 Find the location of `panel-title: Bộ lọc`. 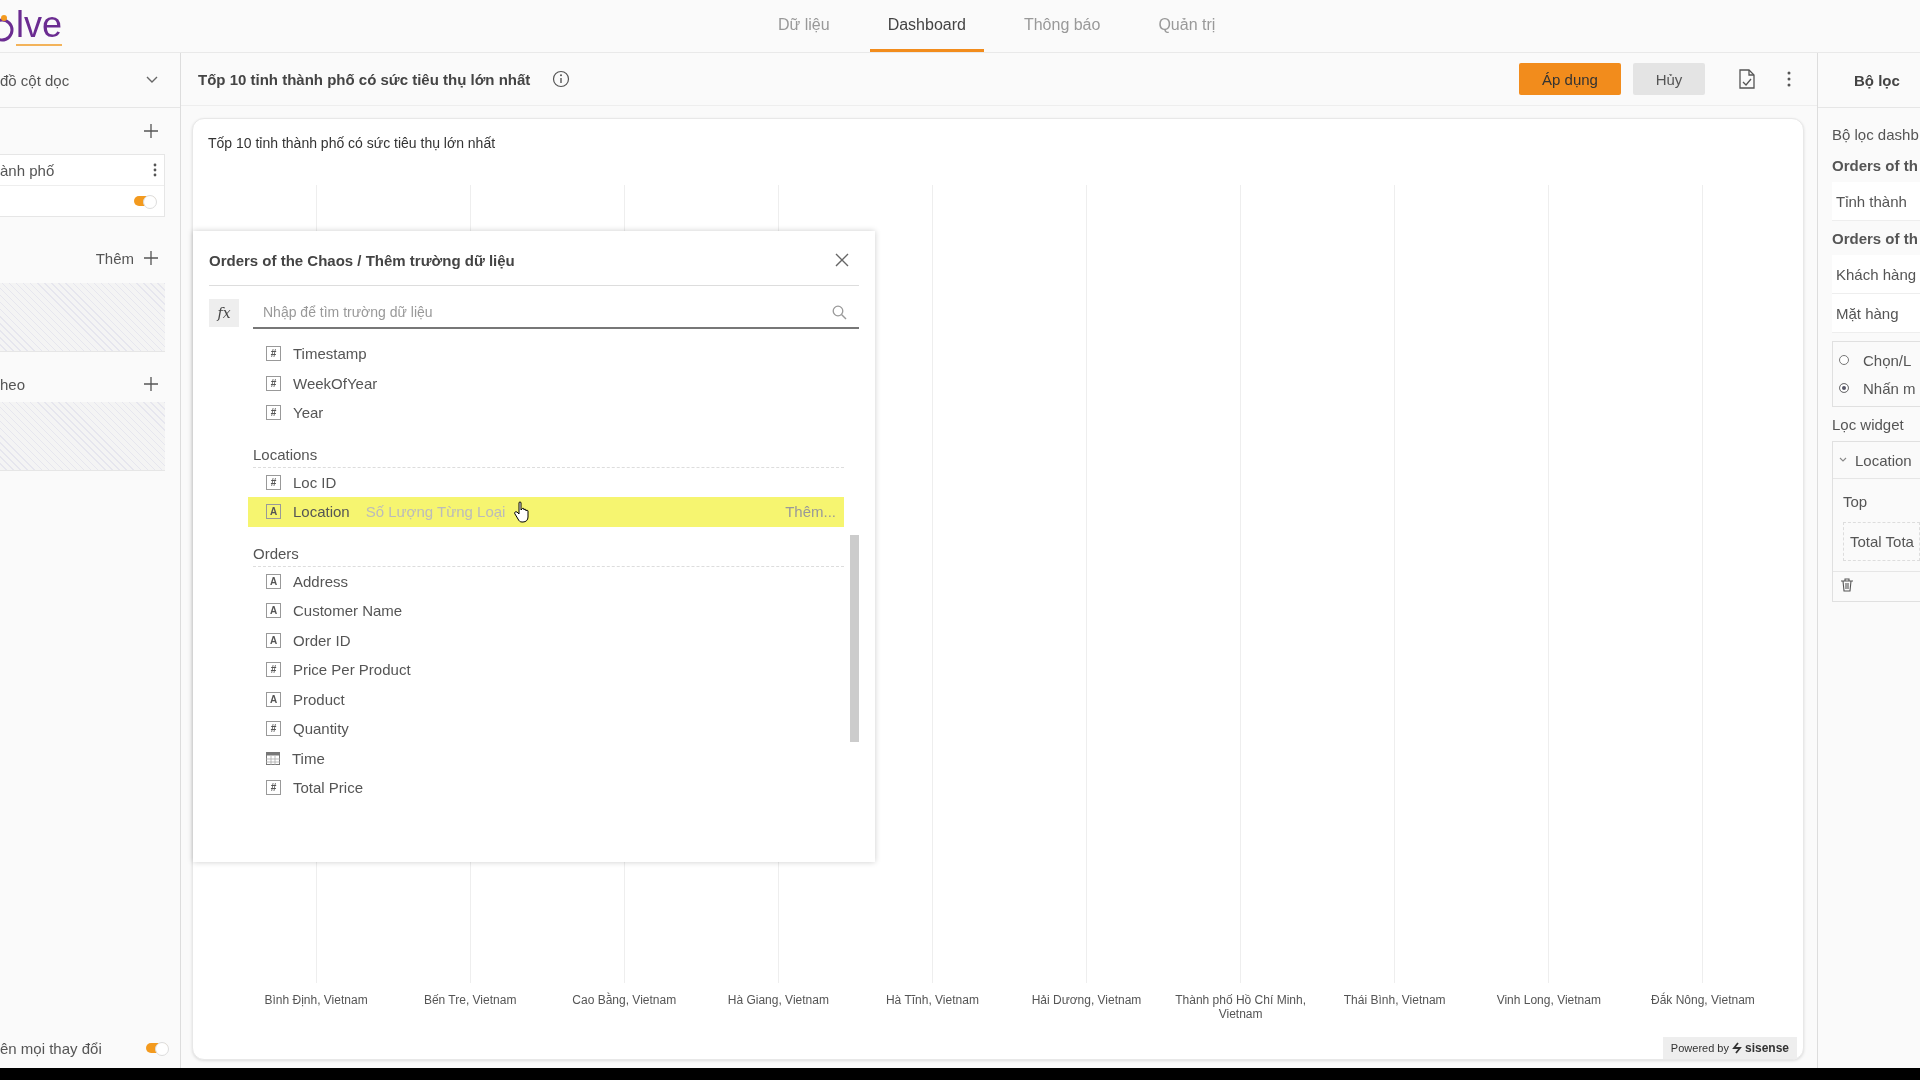

panel-title: Bộ lọc is located at coordinates (1877, 80).